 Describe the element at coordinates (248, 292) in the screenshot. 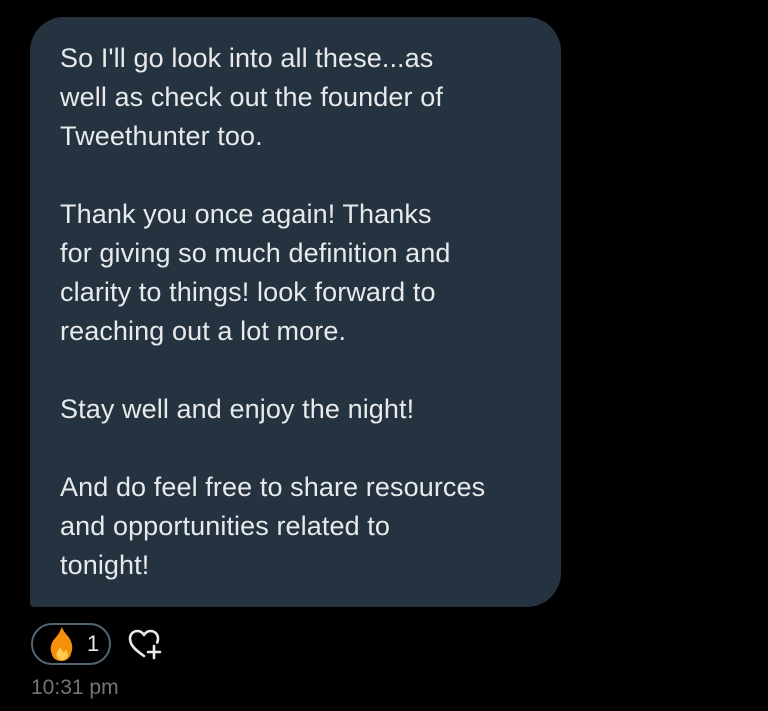

I see `message-line: clarity to things! look forward to` at that location.